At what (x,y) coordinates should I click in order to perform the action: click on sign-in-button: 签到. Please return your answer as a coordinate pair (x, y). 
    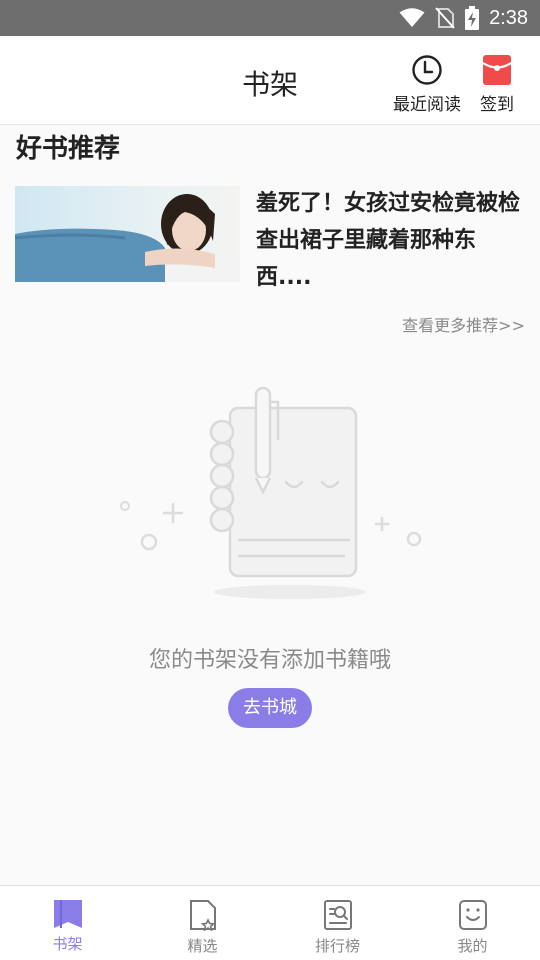
    Looking at the image, I should click on (497, 84).